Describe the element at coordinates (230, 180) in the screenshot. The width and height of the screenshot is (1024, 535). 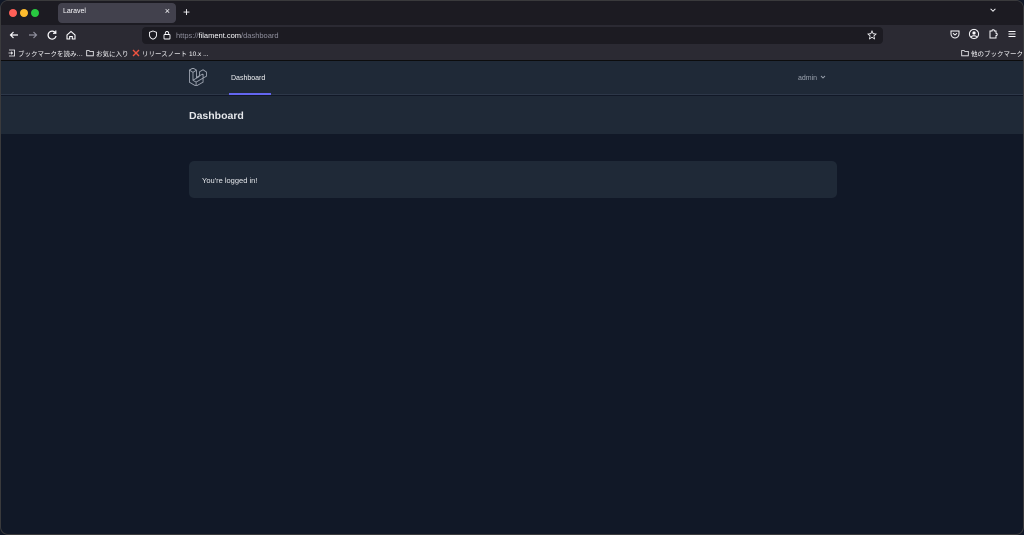
I see `logged-in-message: You're logged in!` at that location.